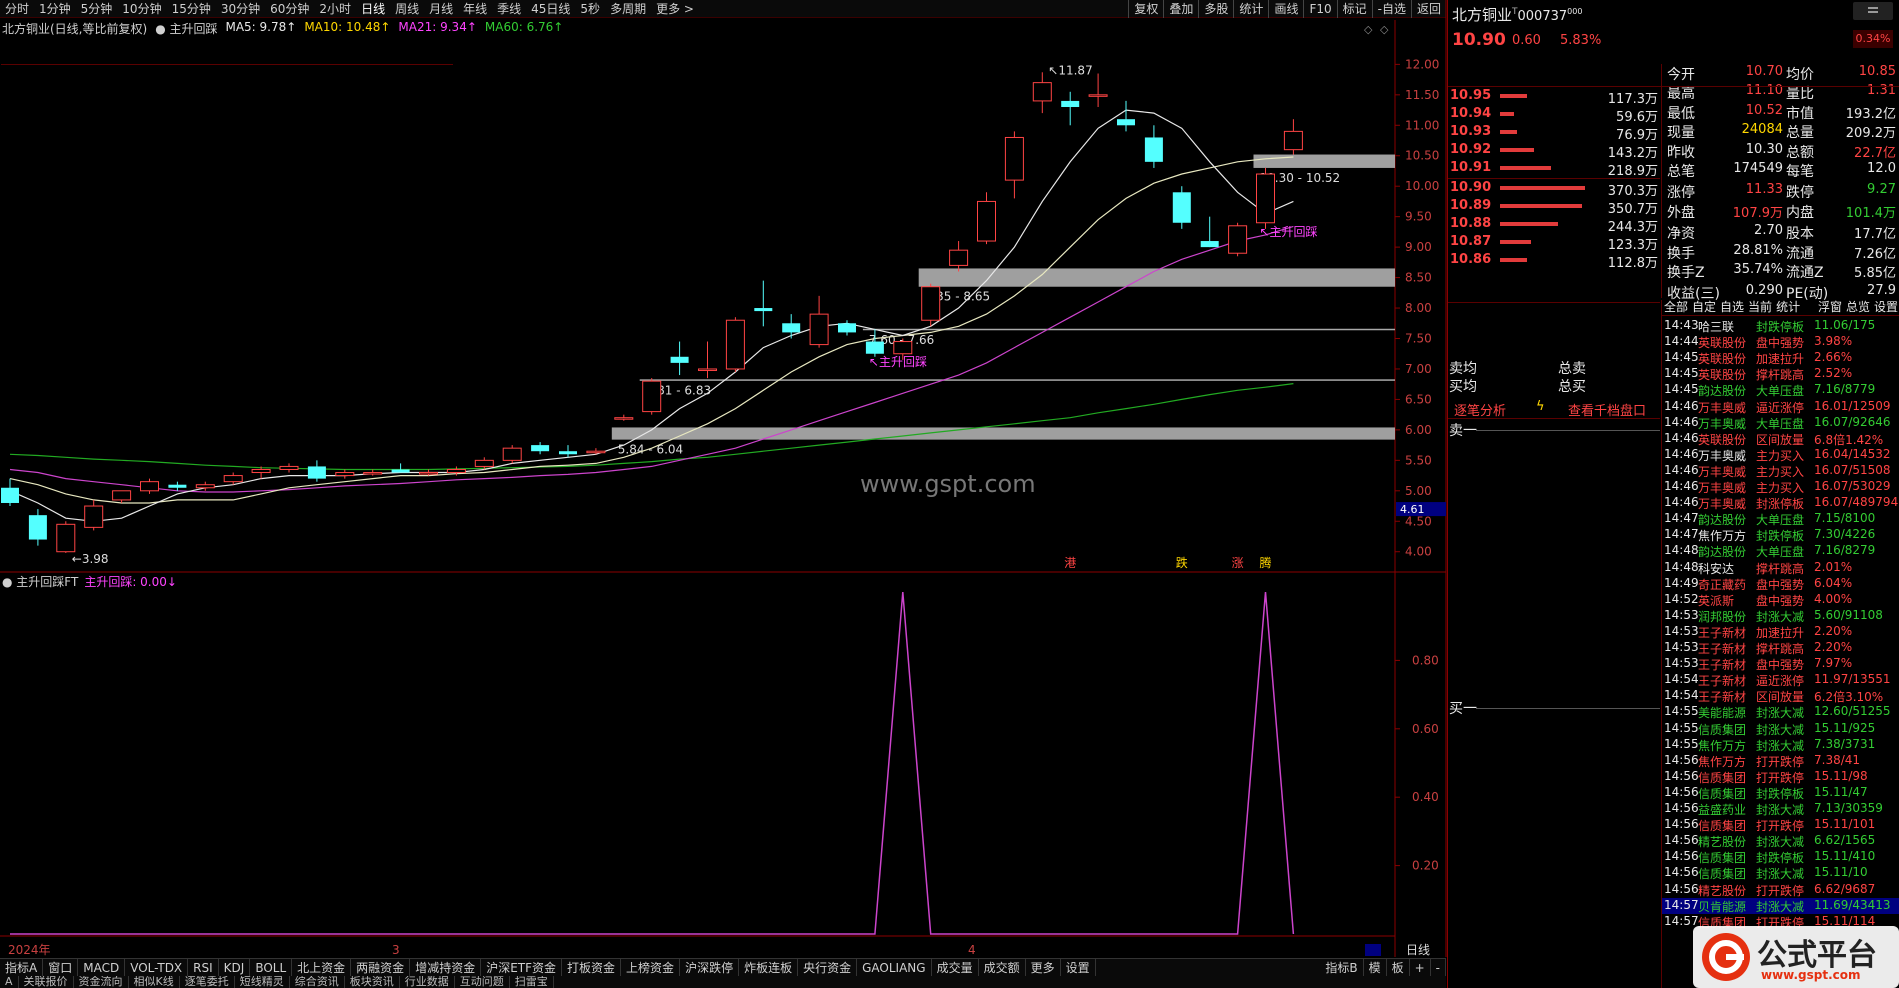 This screenshot has height=988, width=1899. I want to click on indicator-right-2: 板, so click(1398, 968).